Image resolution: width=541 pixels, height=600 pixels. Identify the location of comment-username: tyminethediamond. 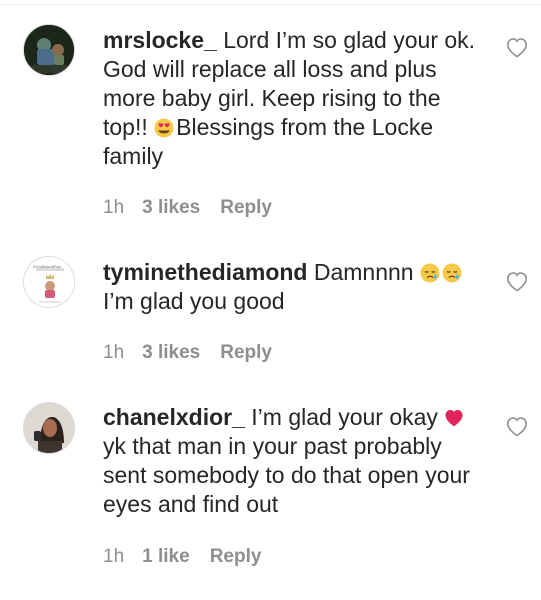
(205, 272).